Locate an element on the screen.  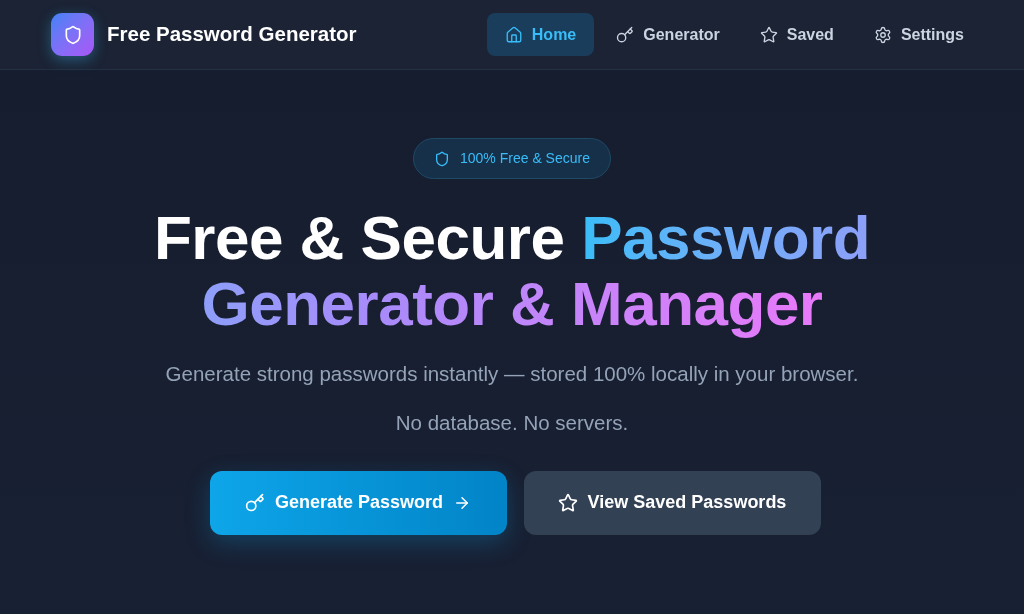
shield-logo-icon is located at coordinates (72, 34).